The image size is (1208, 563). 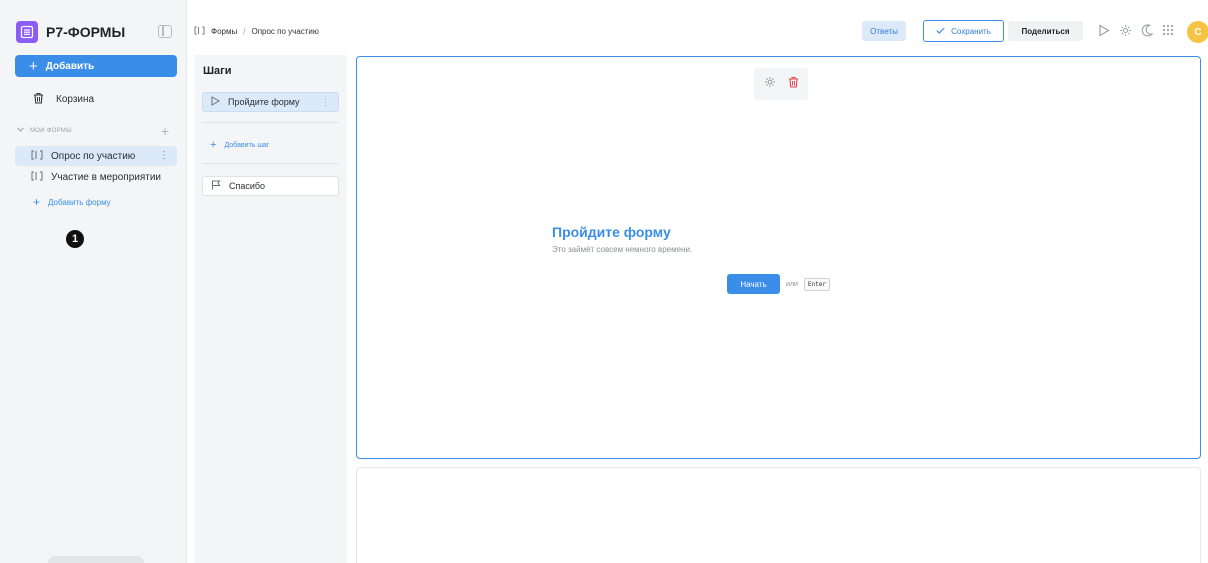 What do you see at coordinates (884, 31) in the screenshot?
I see `answers-button: Ответы` at bounding box center [884, 31].